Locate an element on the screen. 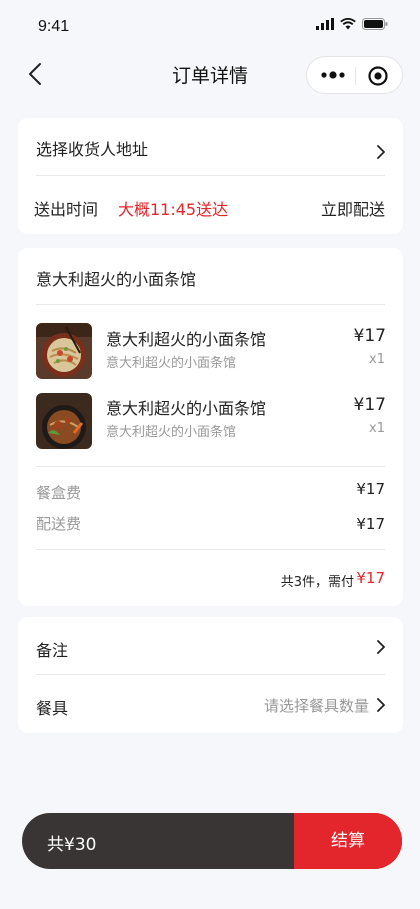 The width and height of the screenshot is (420, 909). nav-bar: 订单详情 is located at coordinates (210, 74).